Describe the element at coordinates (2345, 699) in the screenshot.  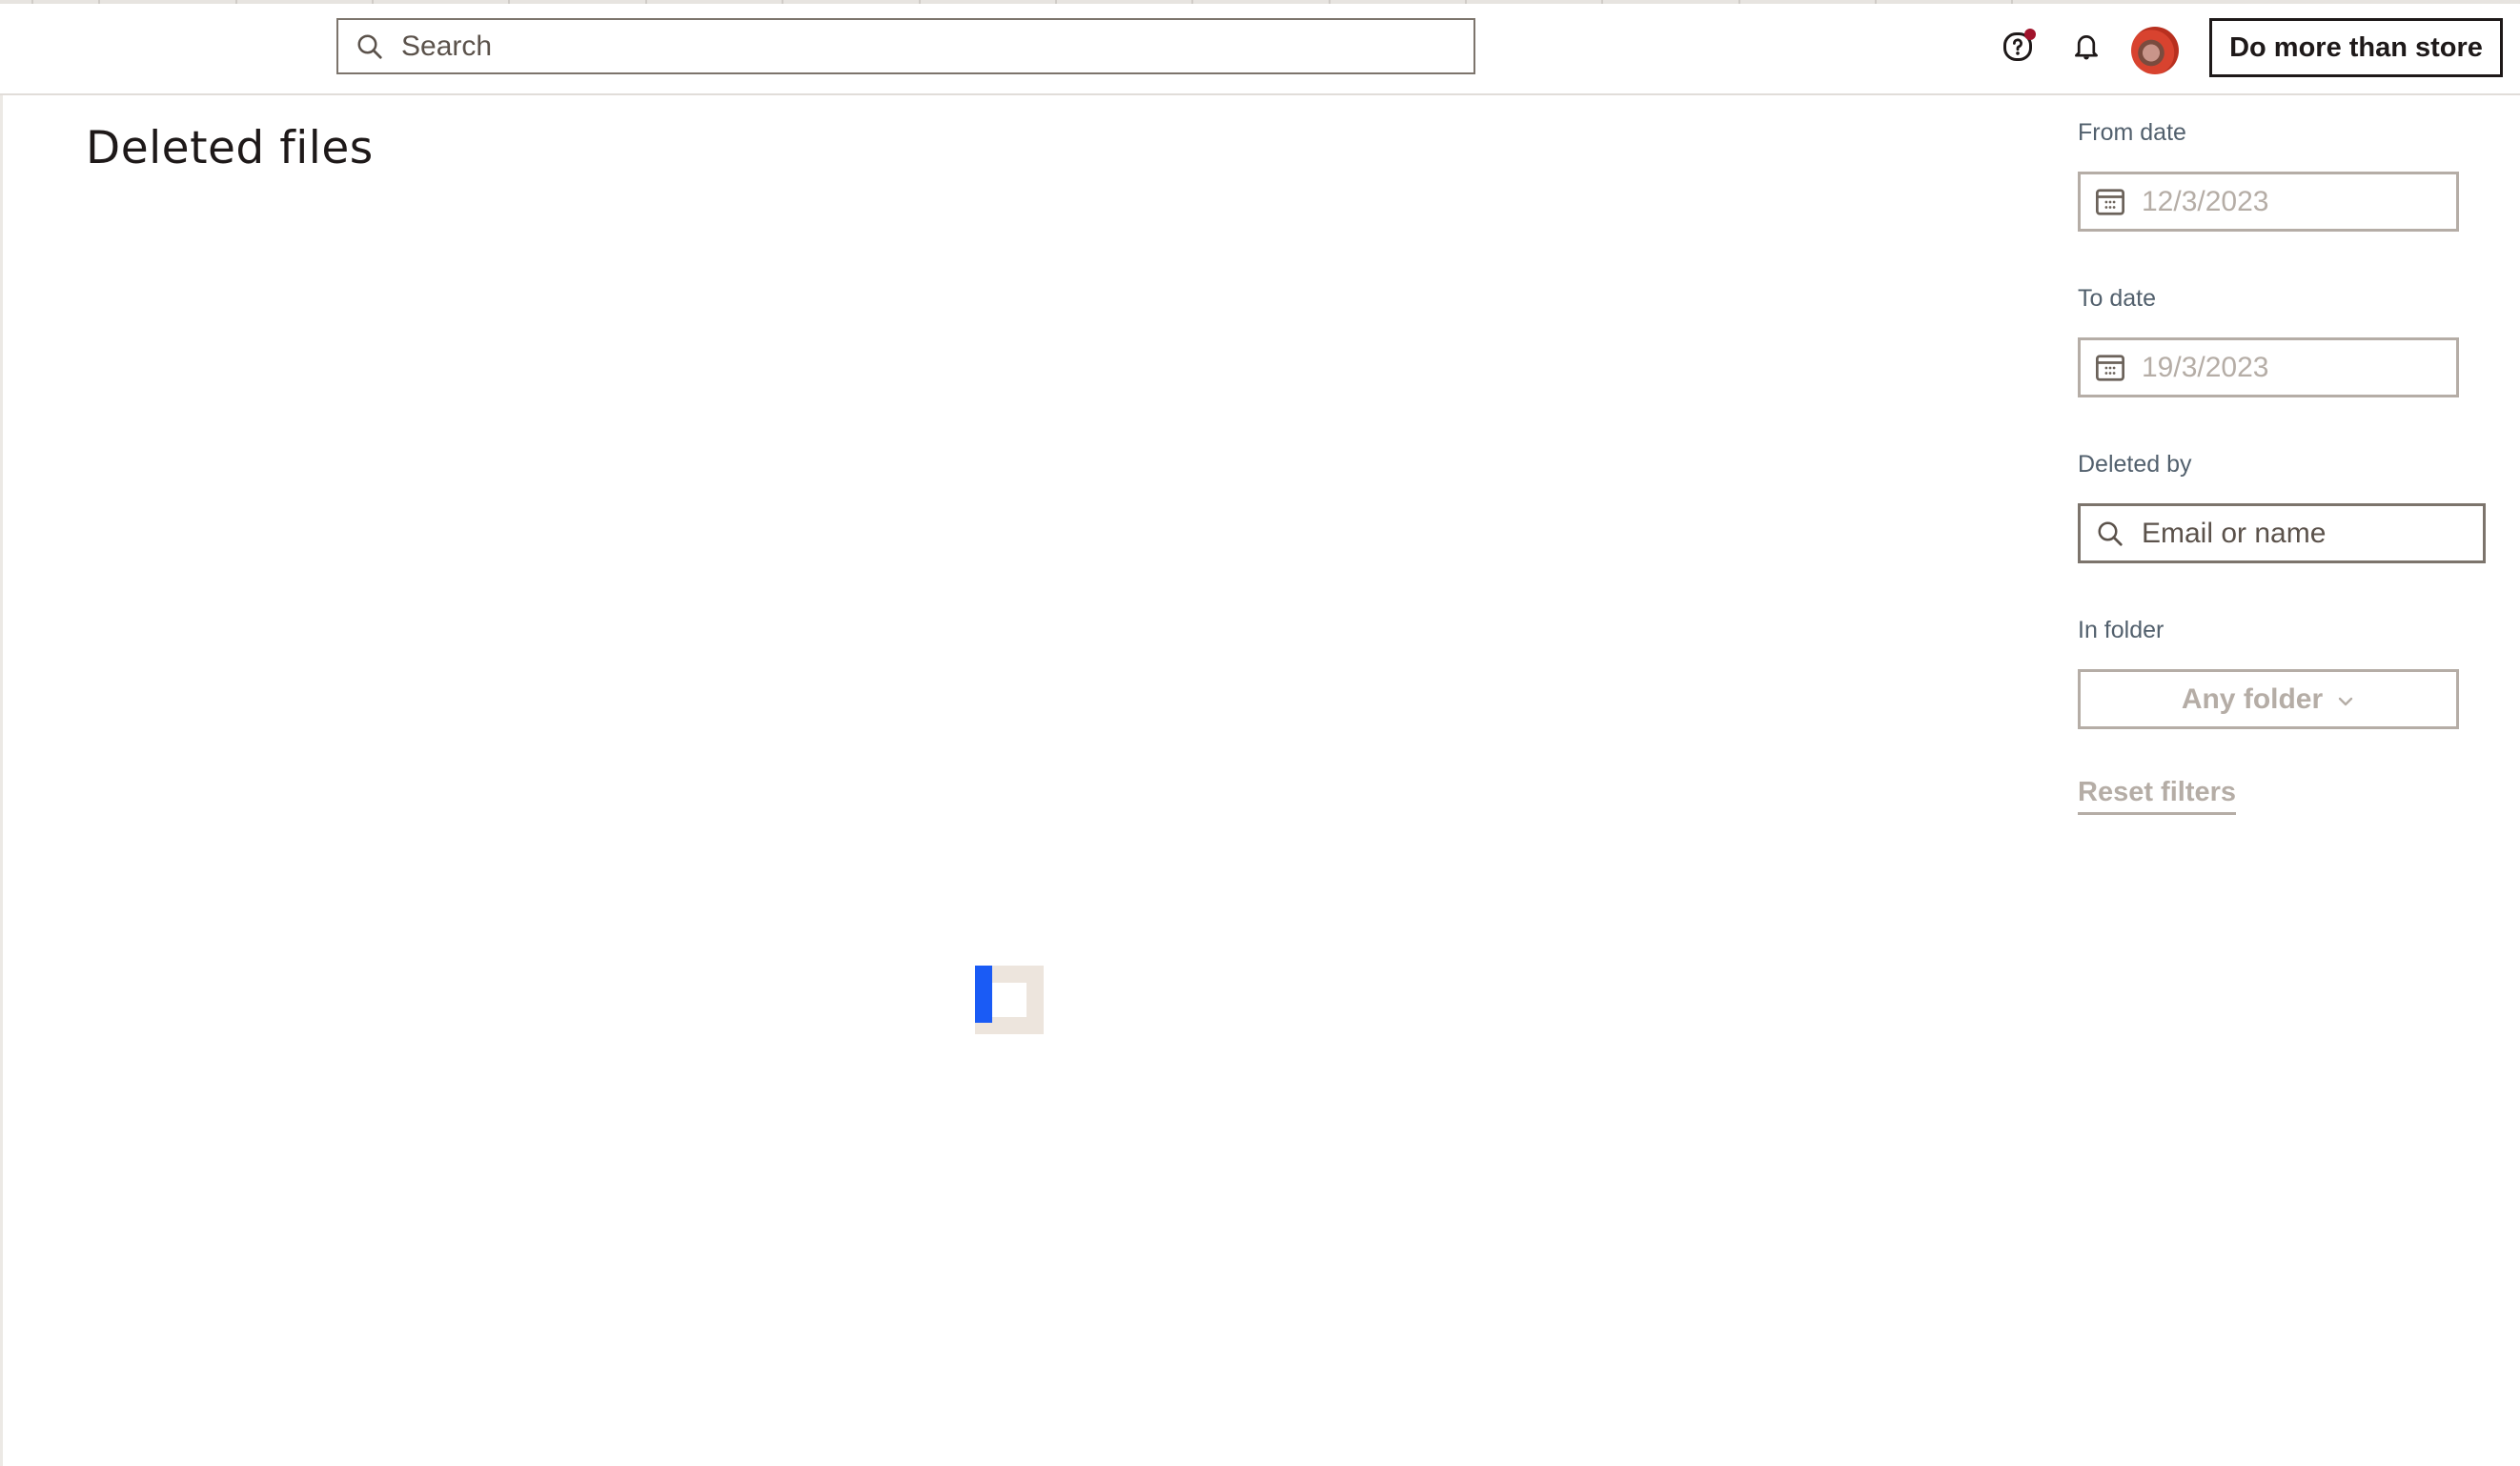
I see `chevron-down-icon` at that location.